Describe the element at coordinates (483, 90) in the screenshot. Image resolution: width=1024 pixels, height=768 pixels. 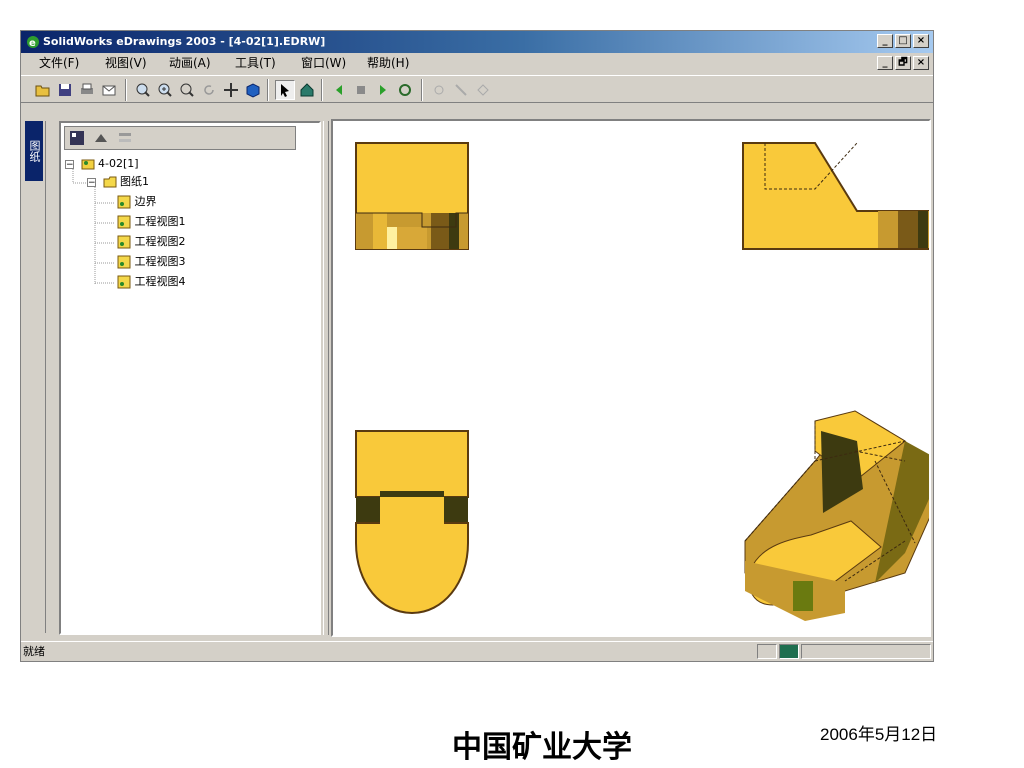
I see `hide-icon` at that location.